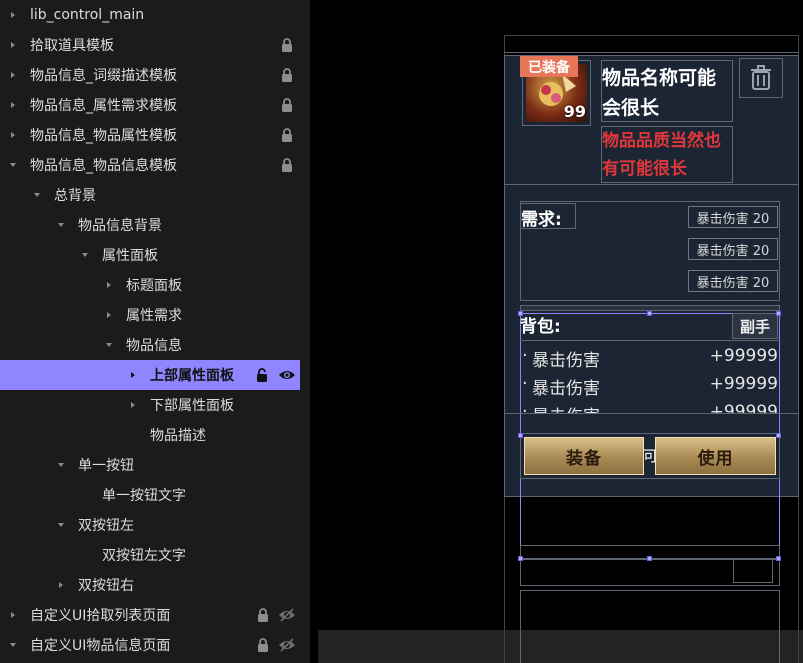 The height and width of the screenshot is (663, 803). What do you see at coordinates (103, 166) in the screenshot?
I see `tree-item-label: 物品信息_物品信息模板` at bounding box center [103, 166].